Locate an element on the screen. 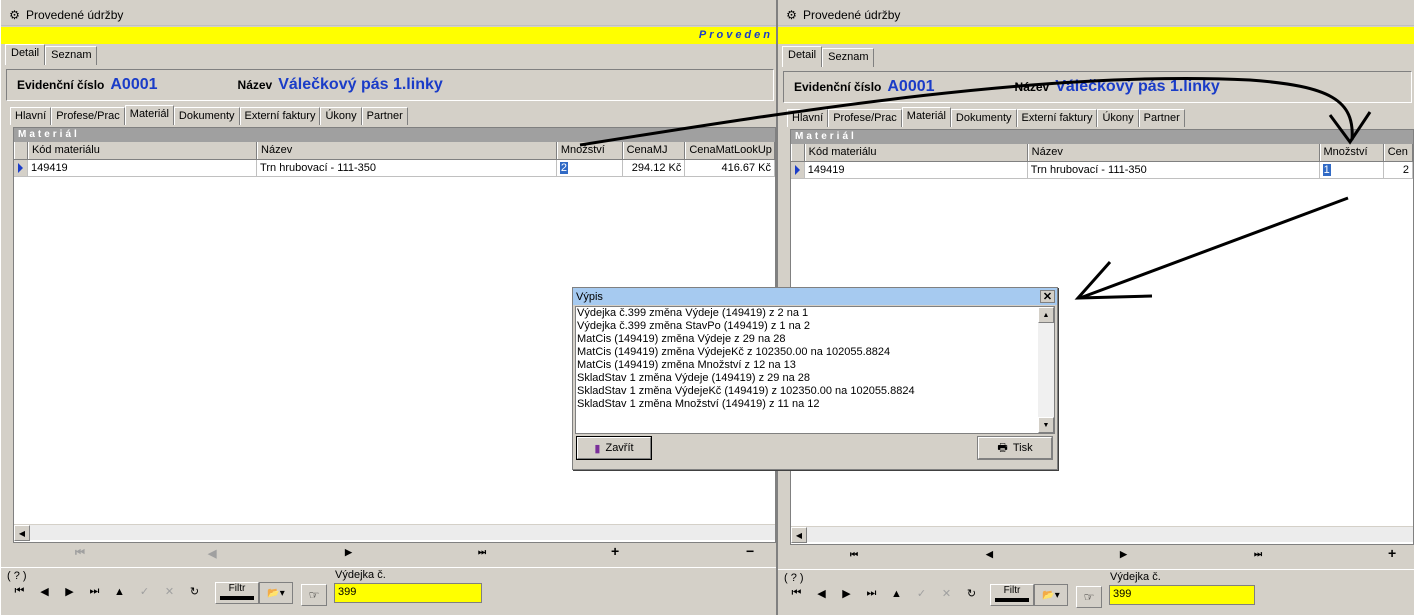  window-title: Provedené údržby is located at coordinates (852, 14).